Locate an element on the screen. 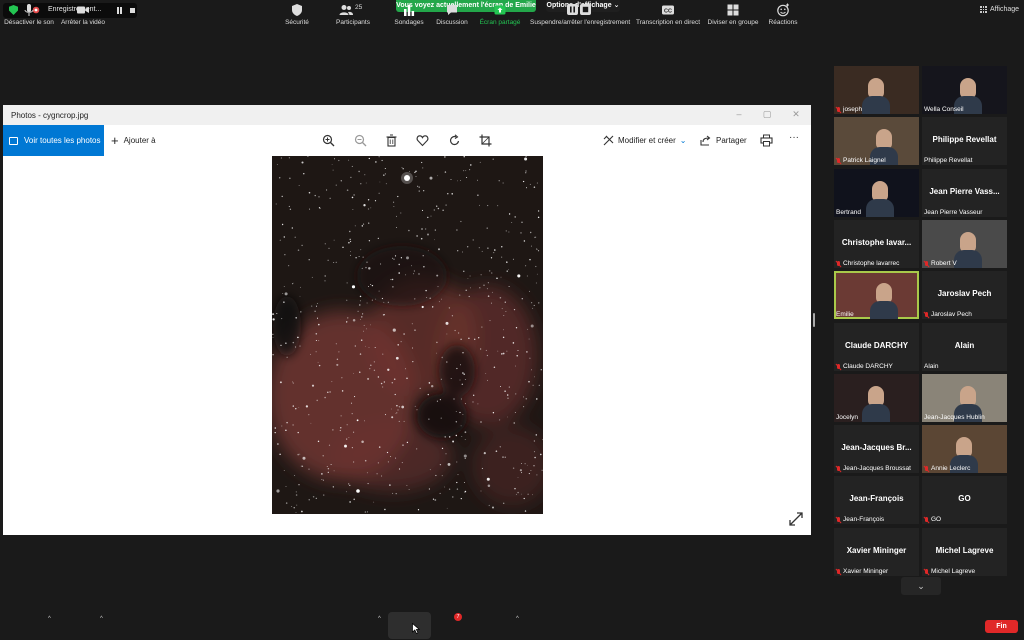 Image resolution: width=1024 pixels, height=640 pixels. participant-name-label: Christophe lavarrec is located at coordinates (867, 263).